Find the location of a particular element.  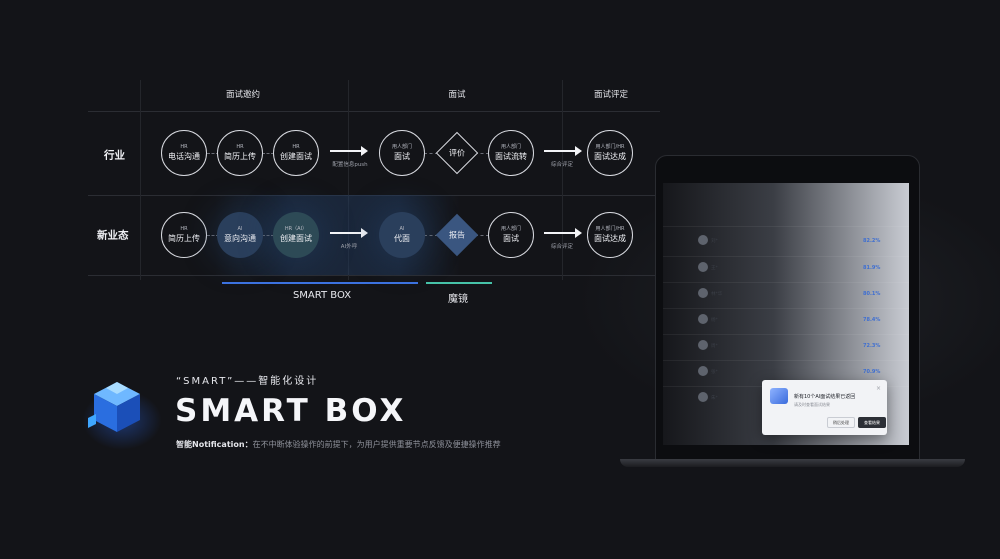

candidate-name: 林*华 is located at coordinates (717, 294).